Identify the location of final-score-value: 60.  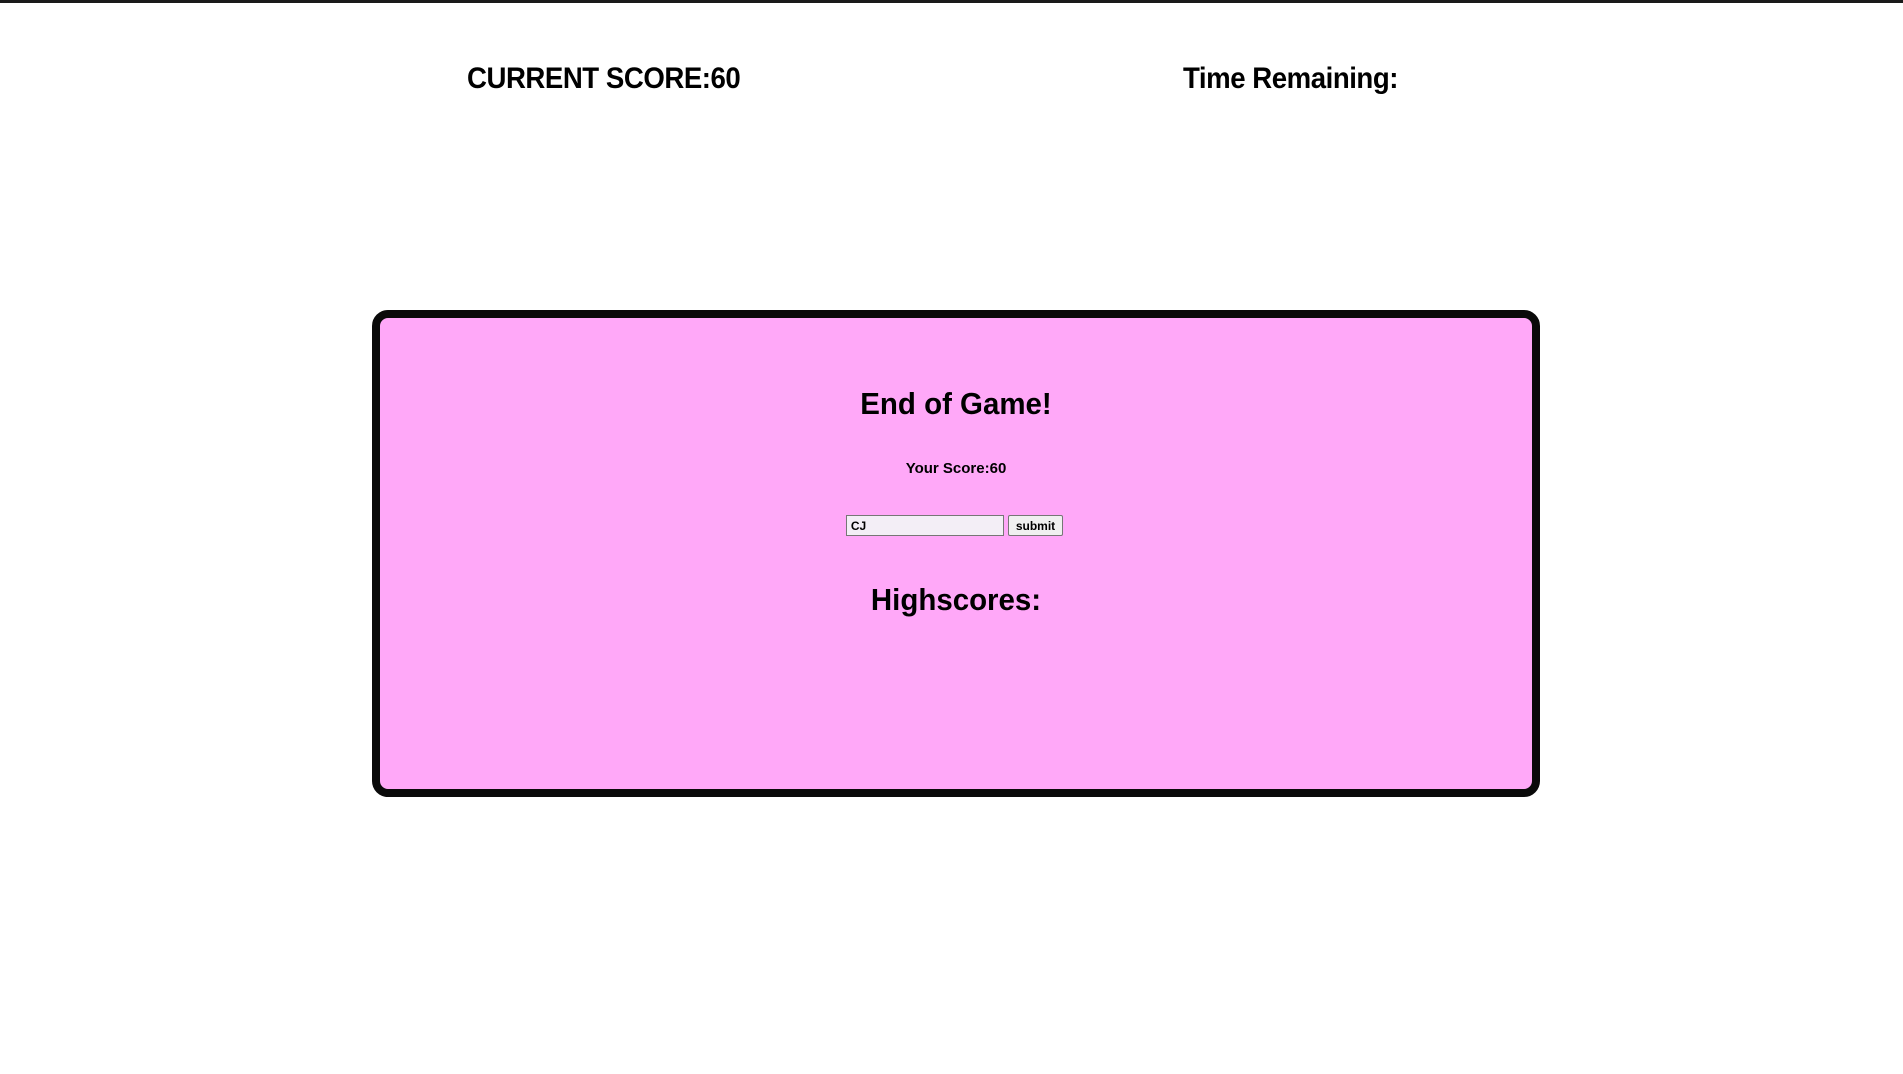
(998, 468).